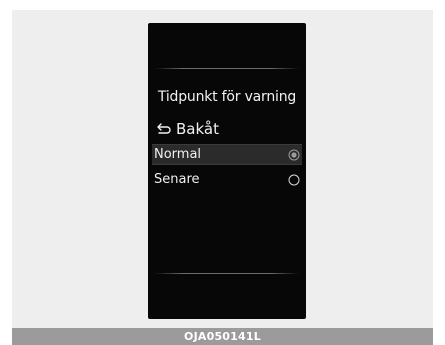 The height and width of the screenshot is (345, 445). I want to click on radio-selected-icon, so click(294, 154).